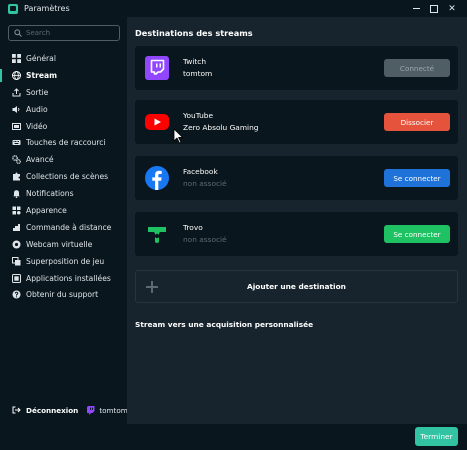 The width and height of the screenshot is (467, 450). I want to click on maximize-icon, so click(434, 8).